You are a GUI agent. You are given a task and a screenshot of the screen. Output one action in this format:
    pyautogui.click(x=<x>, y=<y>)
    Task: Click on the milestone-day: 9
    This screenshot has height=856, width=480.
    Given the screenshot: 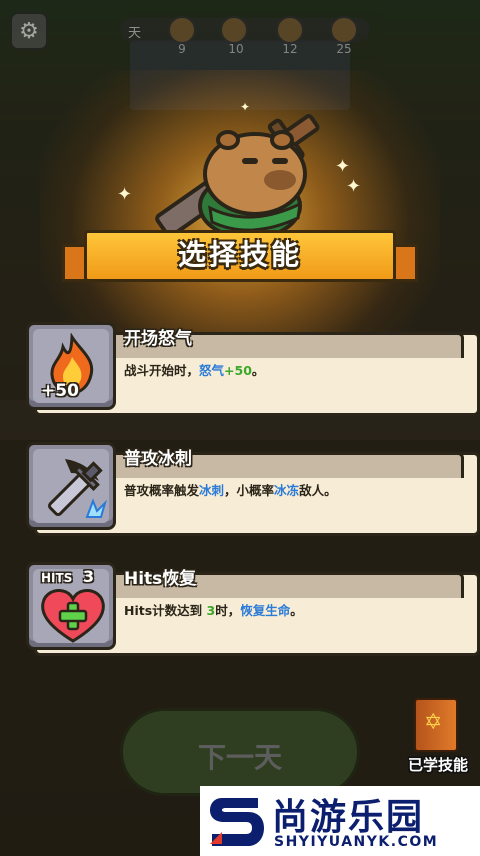 What is the action you would take?
    pyautogui.click(x=182, y=49)
    